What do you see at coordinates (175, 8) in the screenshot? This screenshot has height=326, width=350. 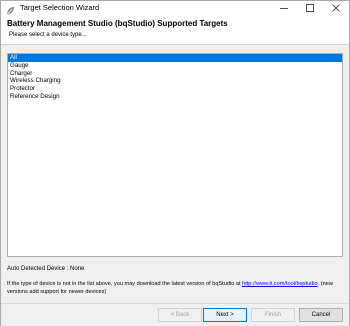 I see `title-bar: Target Selection Wizard` at bounding box center [175, 8].